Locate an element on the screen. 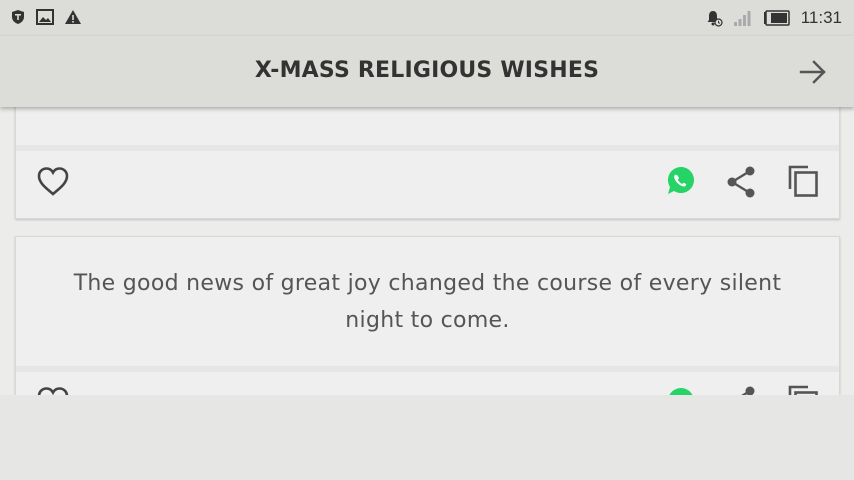  page-title: X-MASS RELIGIOUS WISHES is located at coordinates (427, 70).